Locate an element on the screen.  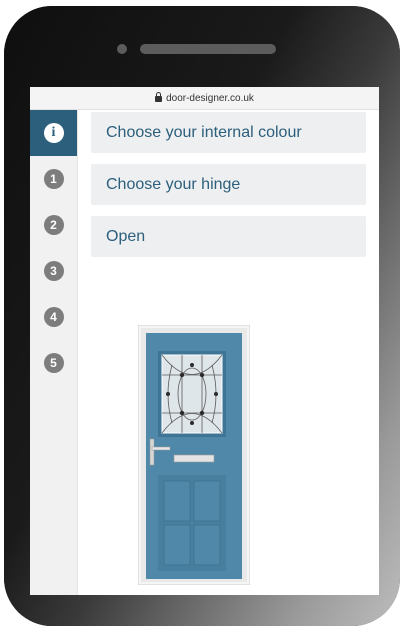
lower-panel-left-top is located at coordinates (177, 501).